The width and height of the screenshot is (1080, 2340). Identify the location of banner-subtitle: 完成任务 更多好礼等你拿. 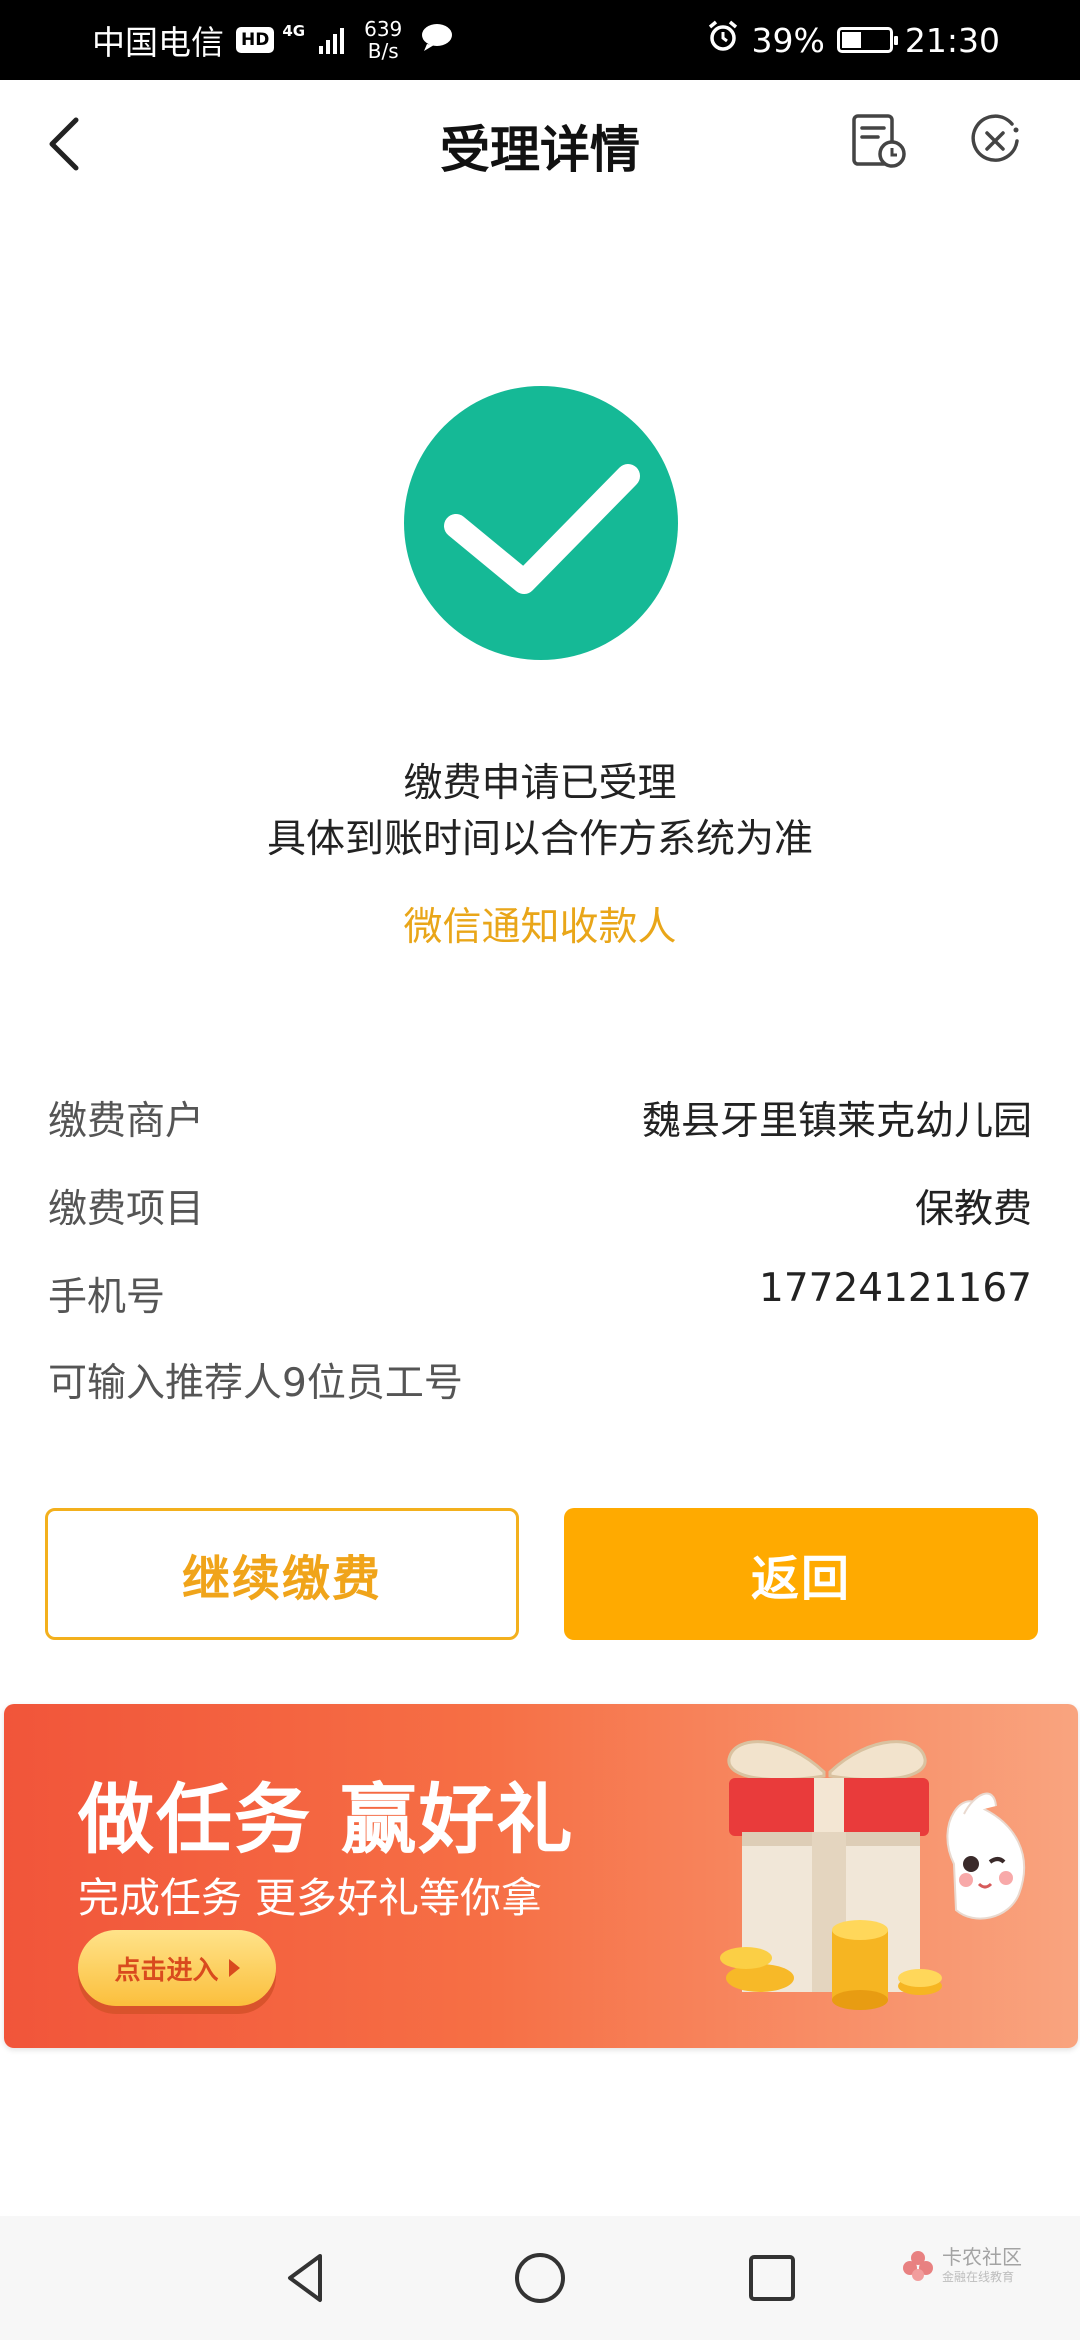
(310, 1898).